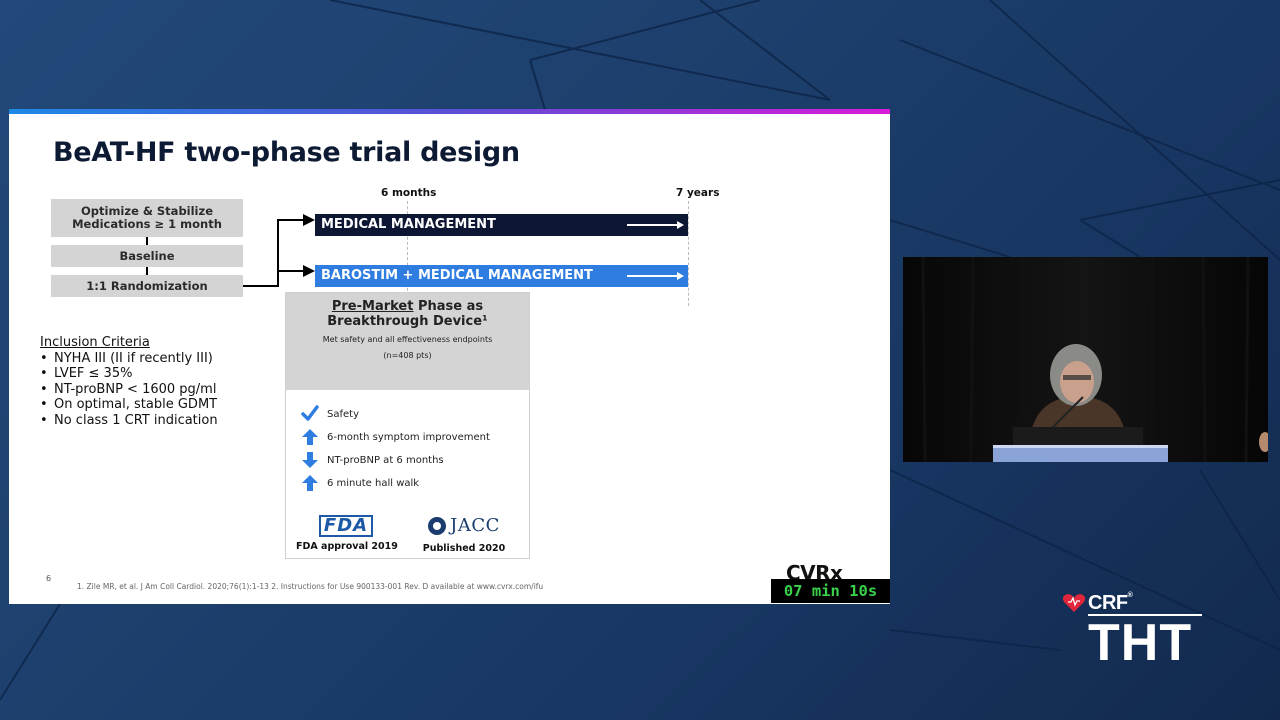  I want to click on endpoint-safety: Safety, so click(330, 414).